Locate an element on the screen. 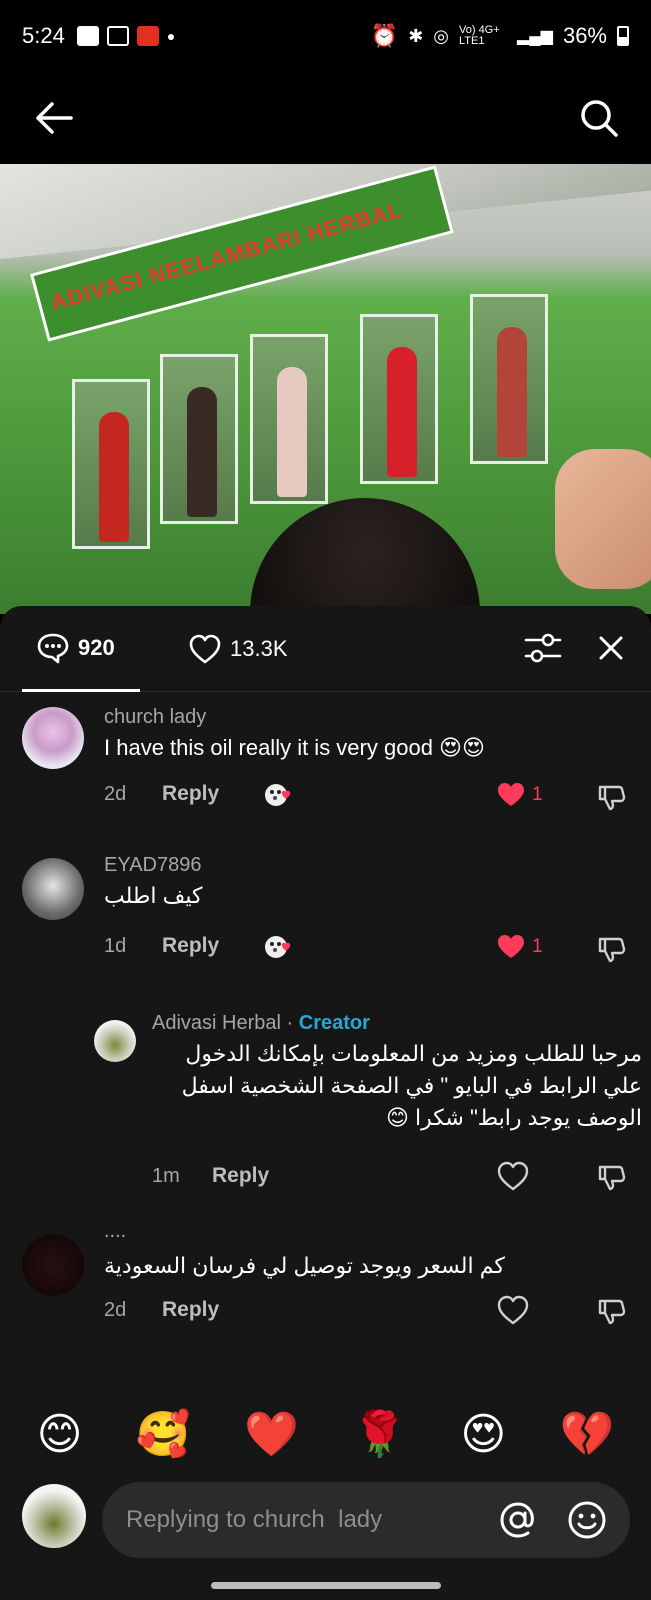  comment-icon is located at coordinates (53, 648).